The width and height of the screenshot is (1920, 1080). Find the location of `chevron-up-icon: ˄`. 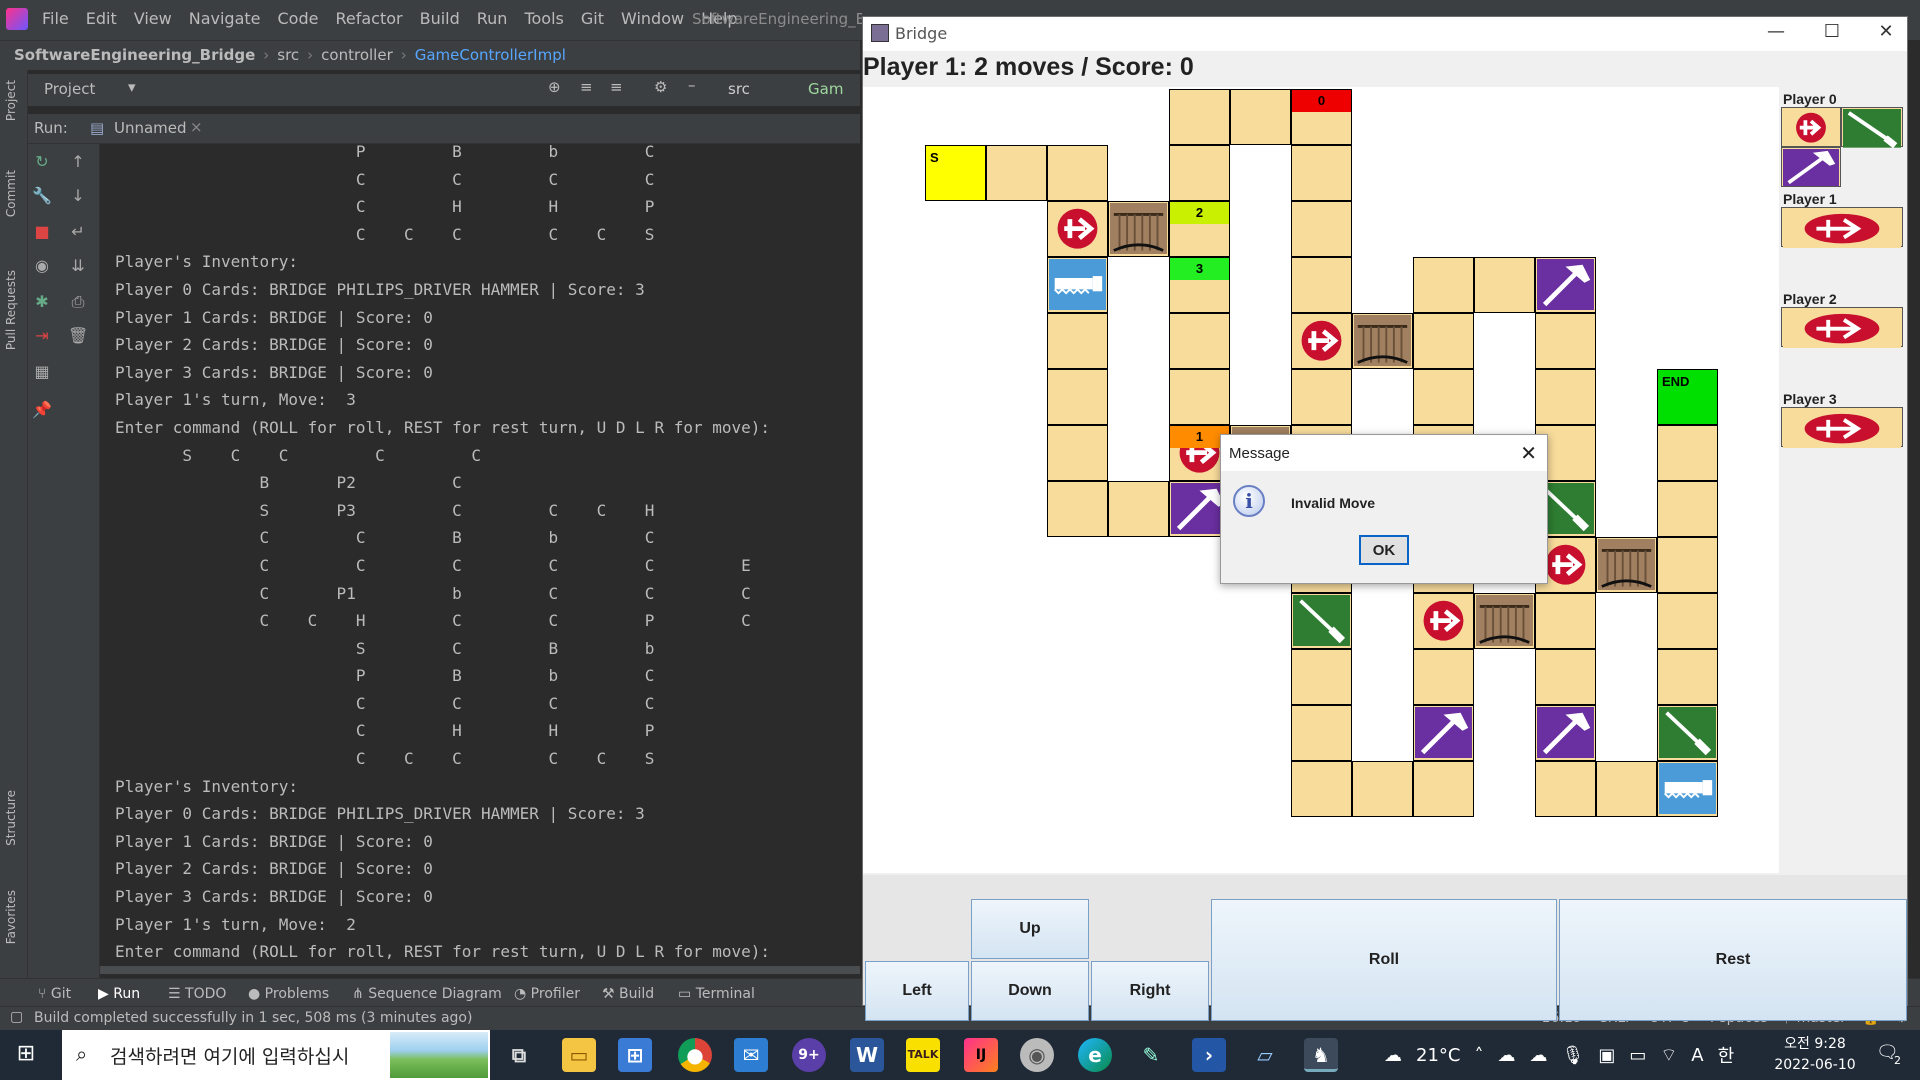

chevron-up-icon: ˄ is located at coordinates (1478, 1055).